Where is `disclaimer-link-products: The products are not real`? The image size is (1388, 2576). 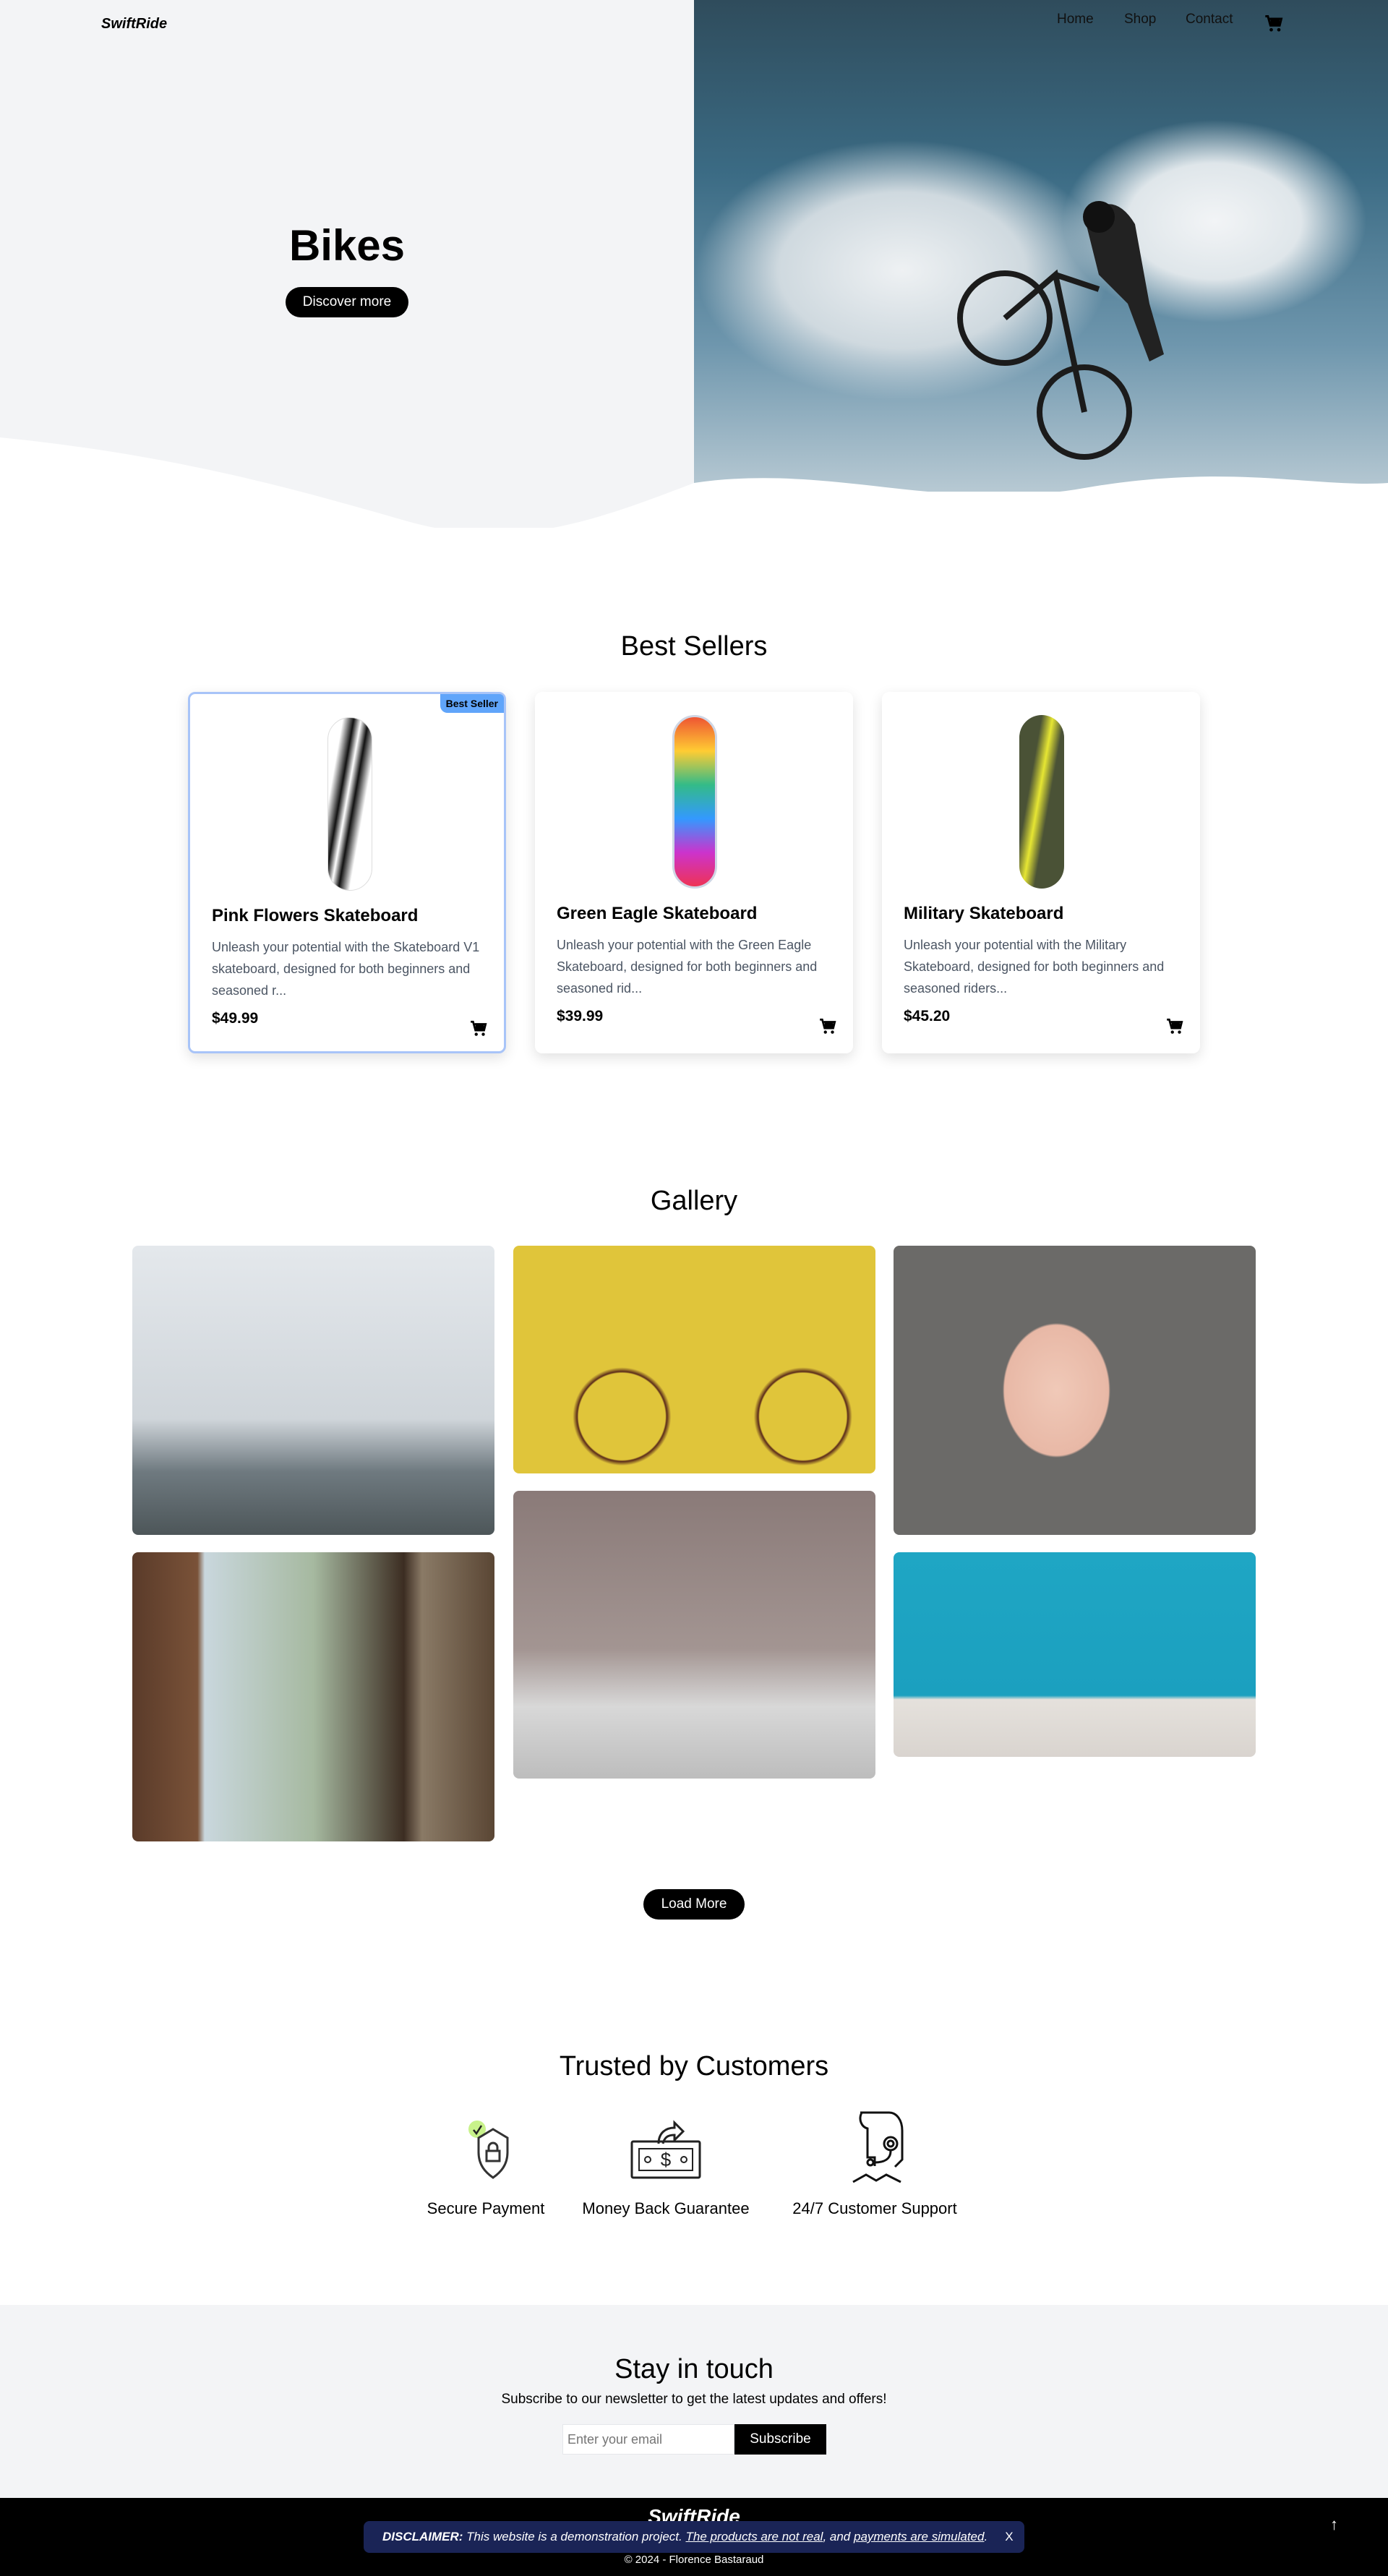
disclaimer-link-products: The products are not real is located at coordinates (754, 2536).